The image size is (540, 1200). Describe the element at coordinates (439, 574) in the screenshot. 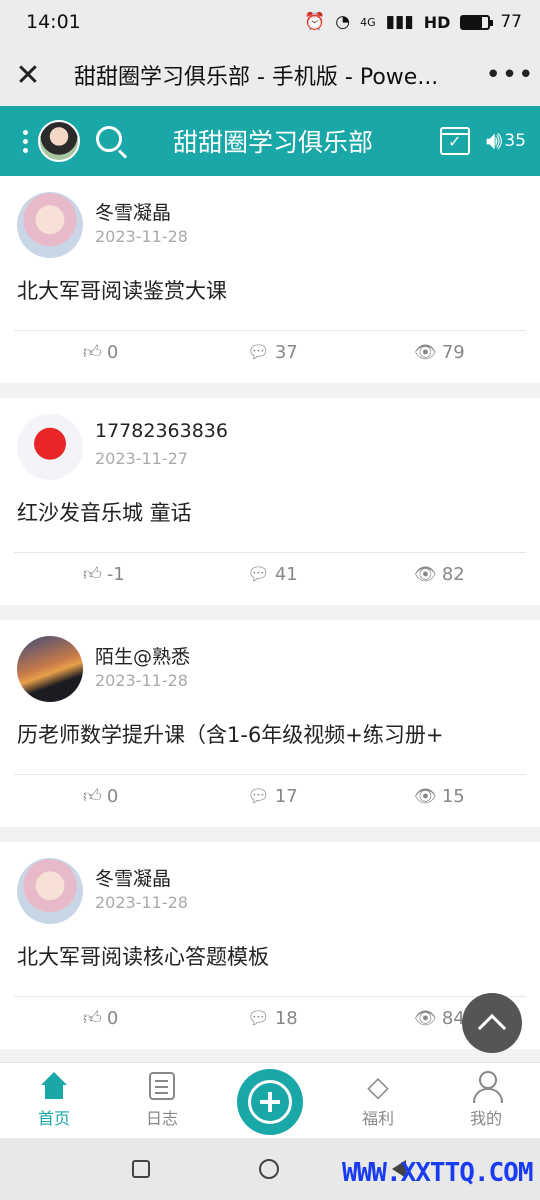

I see `view-stat: 👁︎ 82` at that location.